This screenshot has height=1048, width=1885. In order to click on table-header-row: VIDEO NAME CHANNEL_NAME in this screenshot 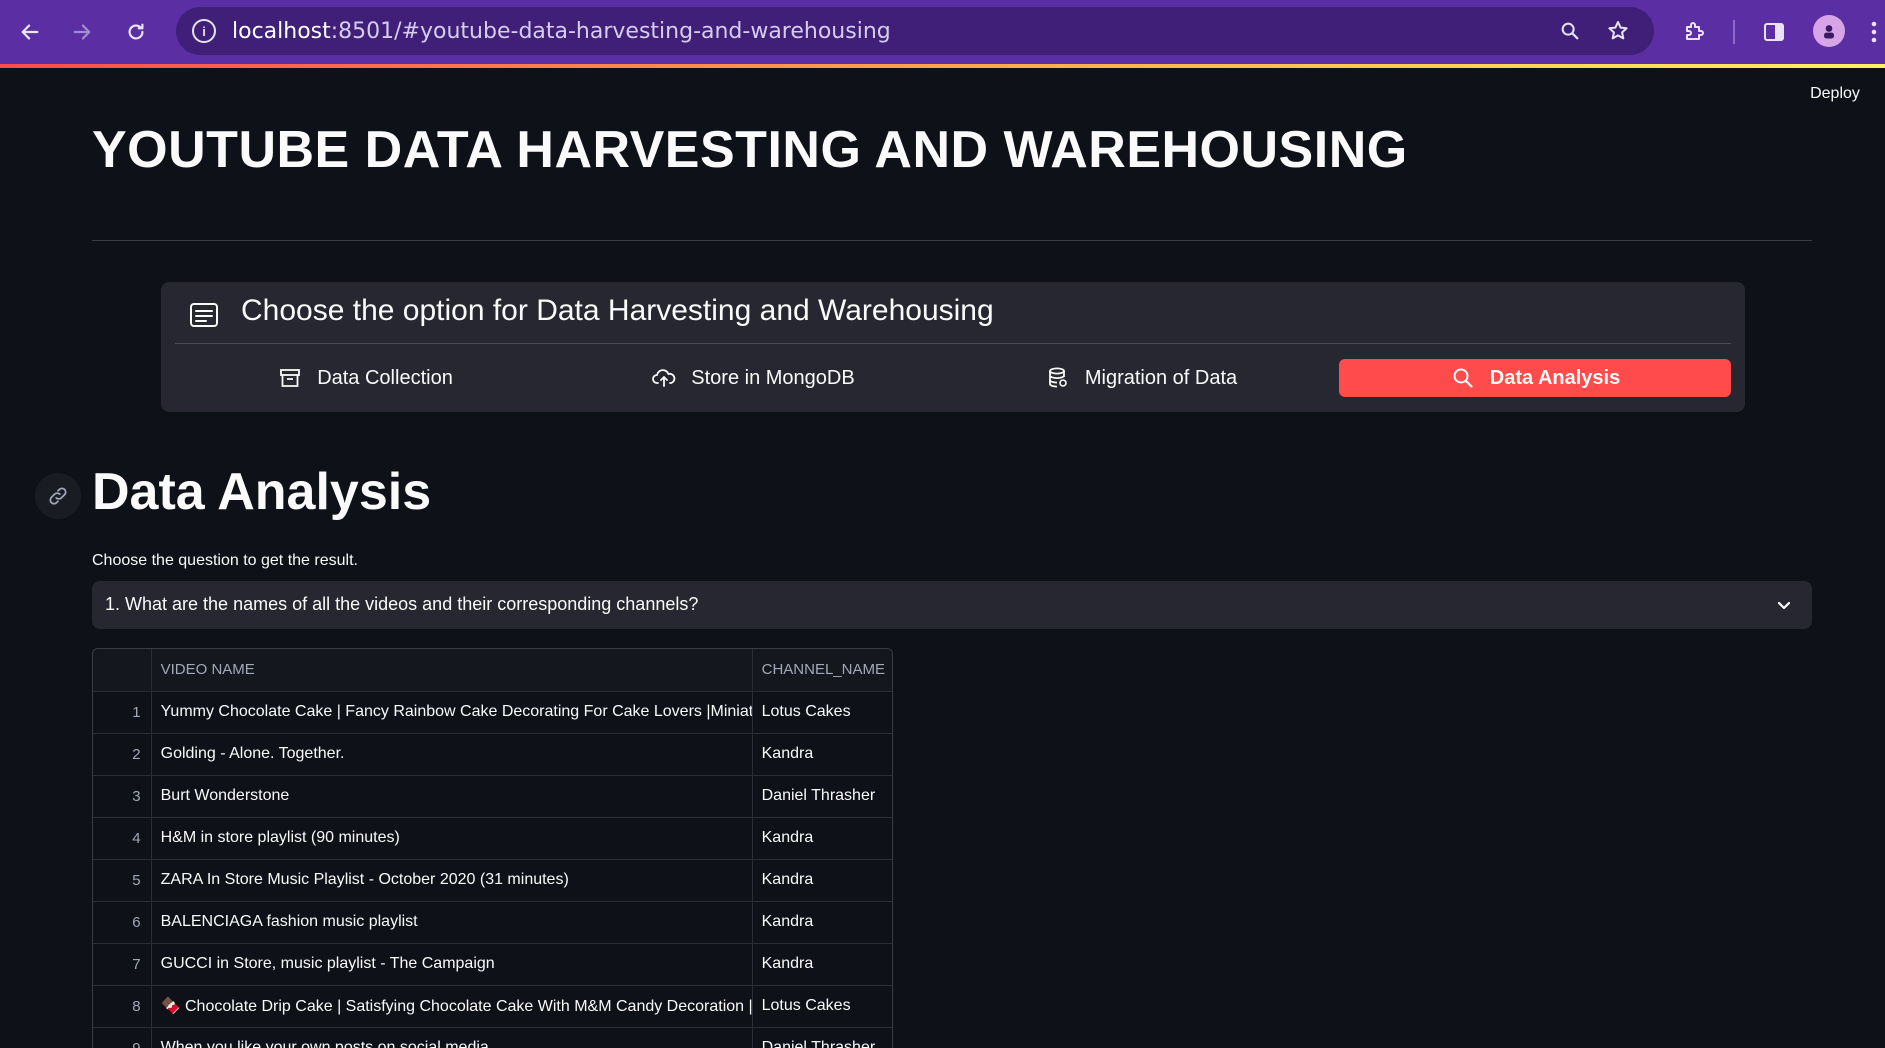, I will do `click(492, 670)`.